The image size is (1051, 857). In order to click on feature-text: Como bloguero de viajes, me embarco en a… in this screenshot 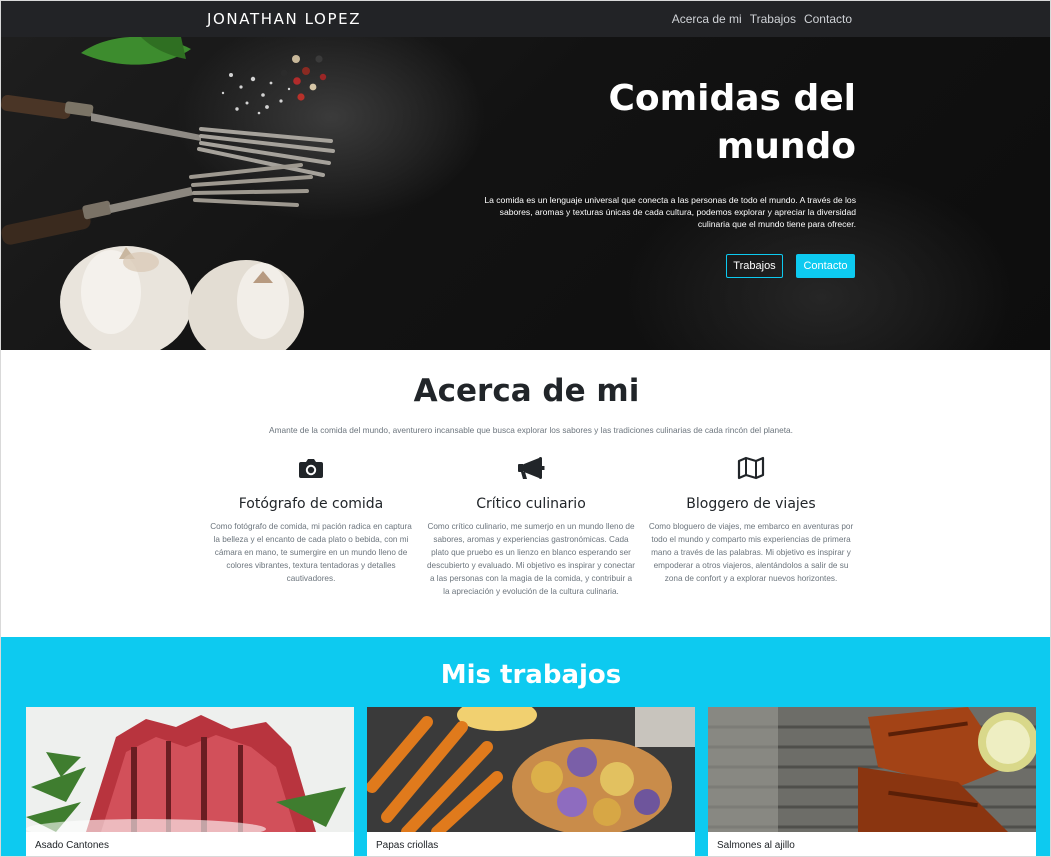, I will do `click(751, 552)`.